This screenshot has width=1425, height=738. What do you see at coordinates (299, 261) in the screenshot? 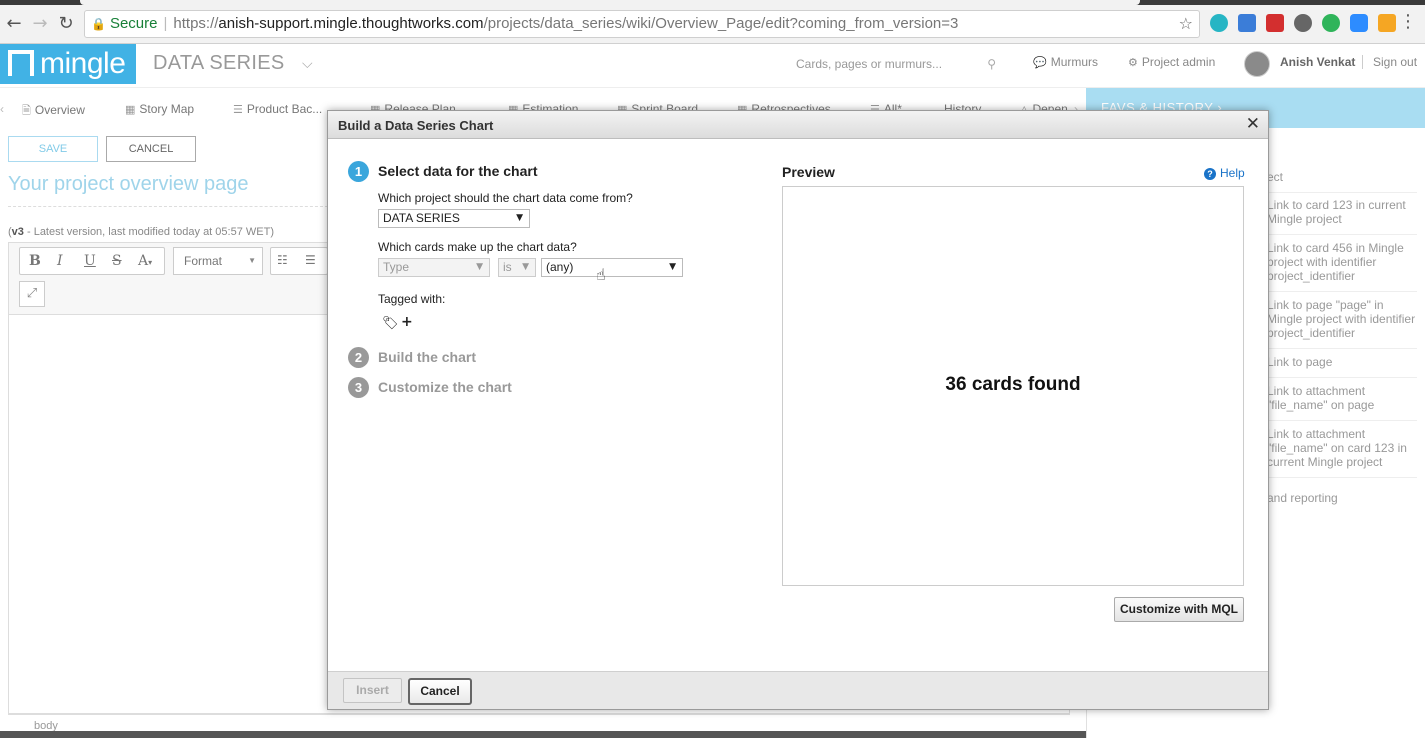
I see `list-group: ☷ ☰` at bounding box center [299, 261].